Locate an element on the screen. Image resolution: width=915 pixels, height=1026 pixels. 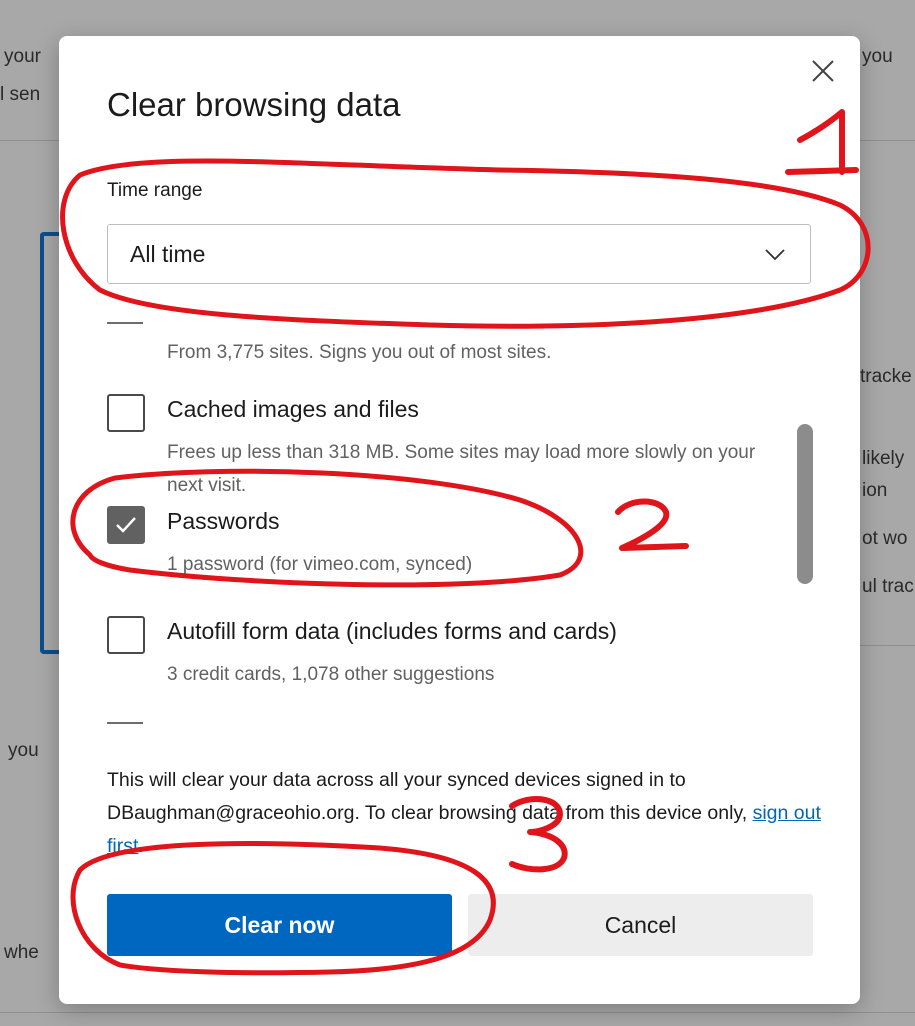
time-range-label: Time range is located at coordinates (155, 190).